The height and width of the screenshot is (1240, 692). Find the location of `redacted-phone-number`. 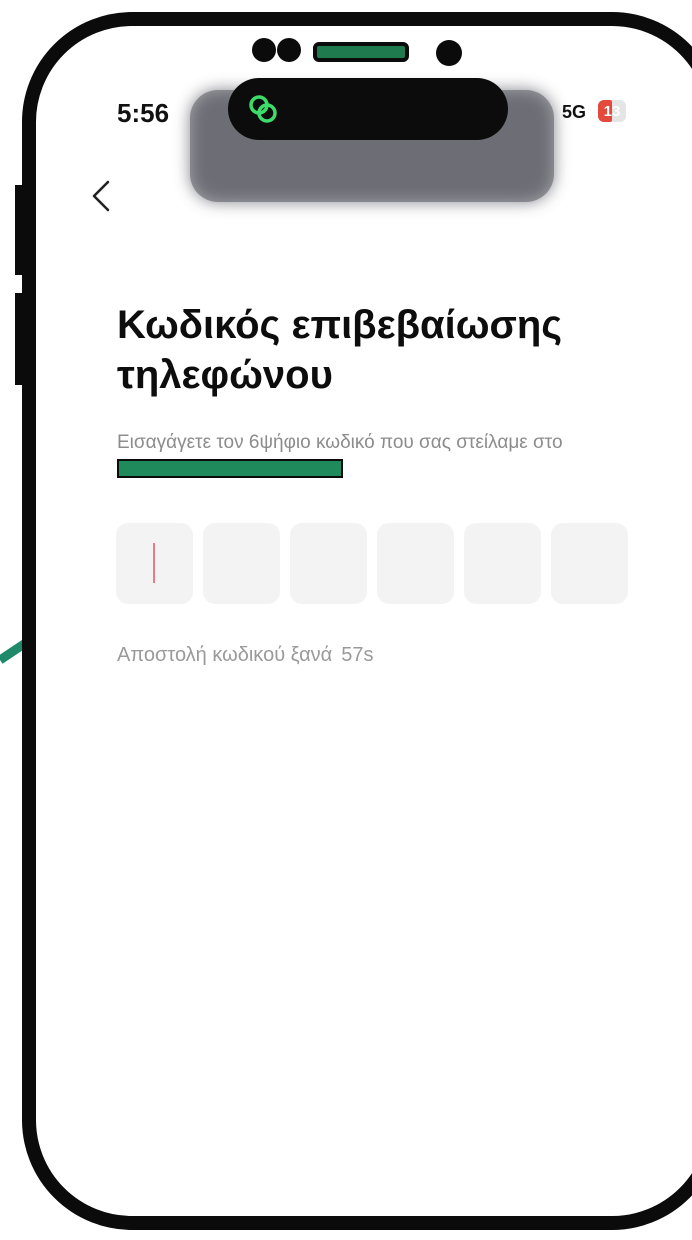

redacted-phone-number is located at coordinates (230, 469).